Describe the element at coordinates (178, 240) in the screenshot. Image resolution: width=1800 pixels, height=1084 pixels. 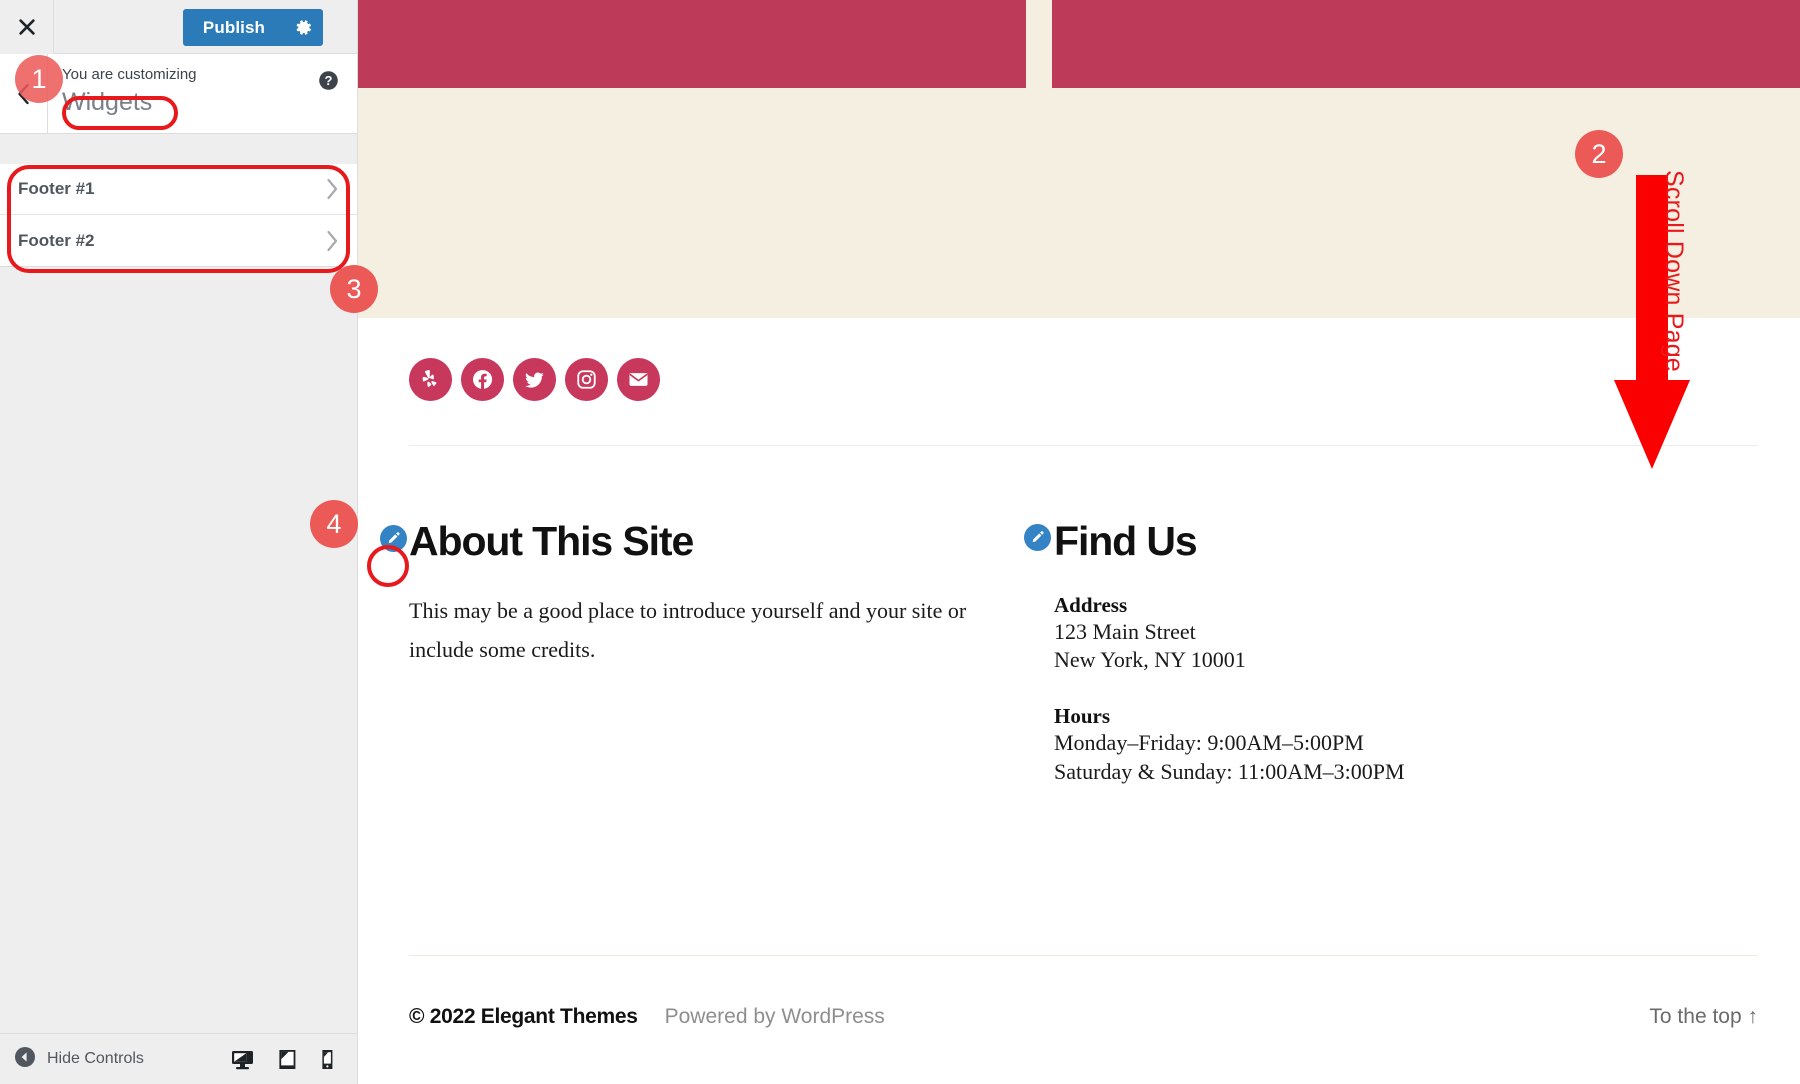
I see `sidebar-item-footer-2: Footer #2` at that location.